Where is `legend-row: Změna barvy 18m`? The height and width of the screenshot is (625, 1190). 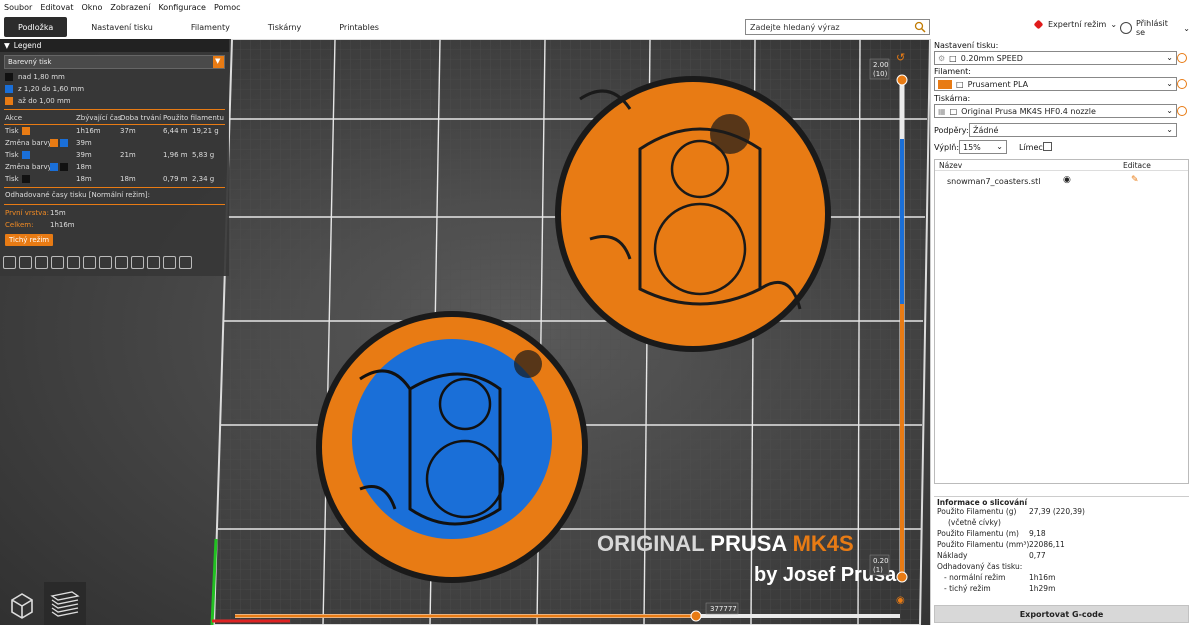
legend-row: Změna barvy 18m is located at coordinates (48, 167).